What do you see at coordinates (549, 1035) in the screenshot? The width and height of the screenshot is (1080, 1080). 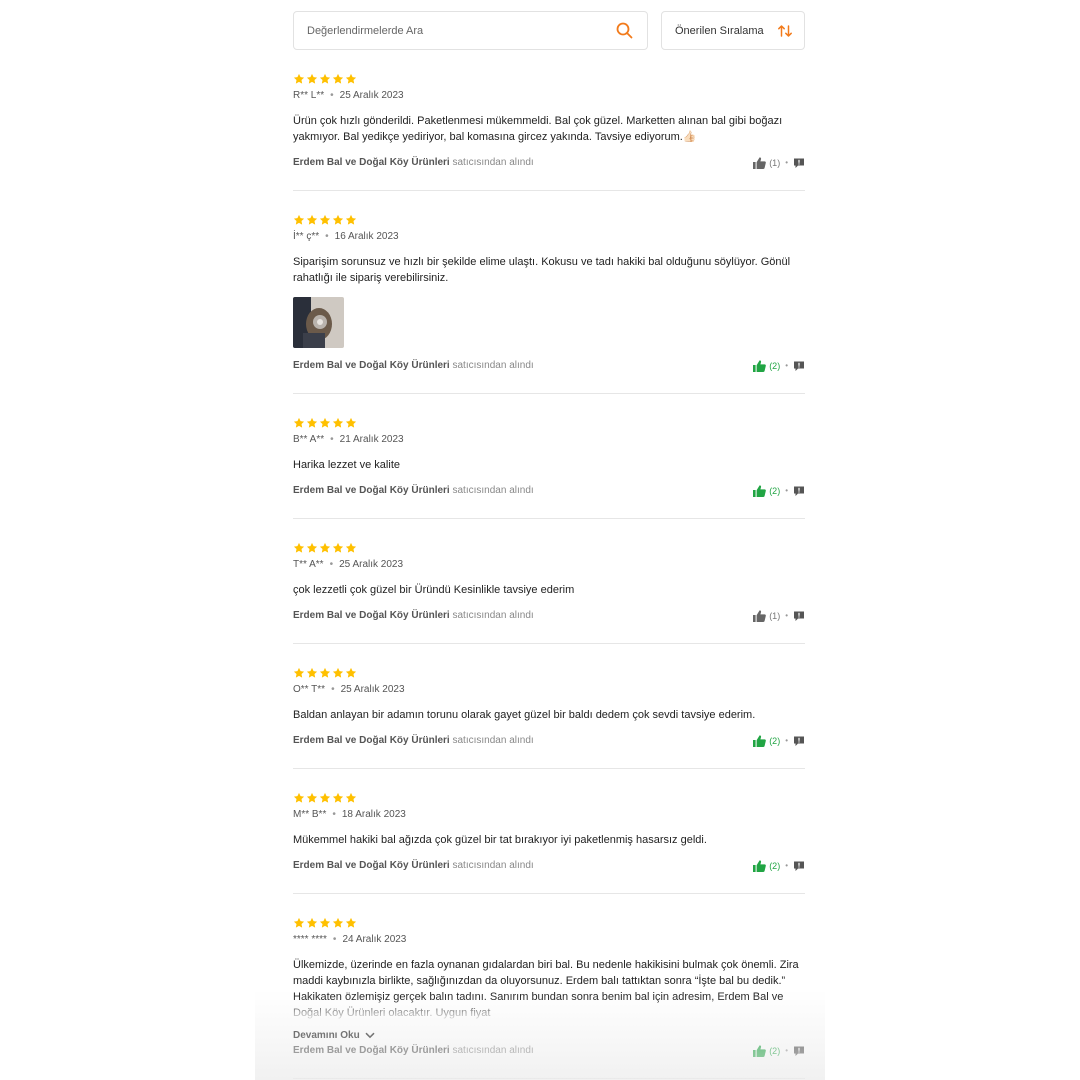 I see `read-more-button: Devamını Oku` at bounding box center [549, 1035].